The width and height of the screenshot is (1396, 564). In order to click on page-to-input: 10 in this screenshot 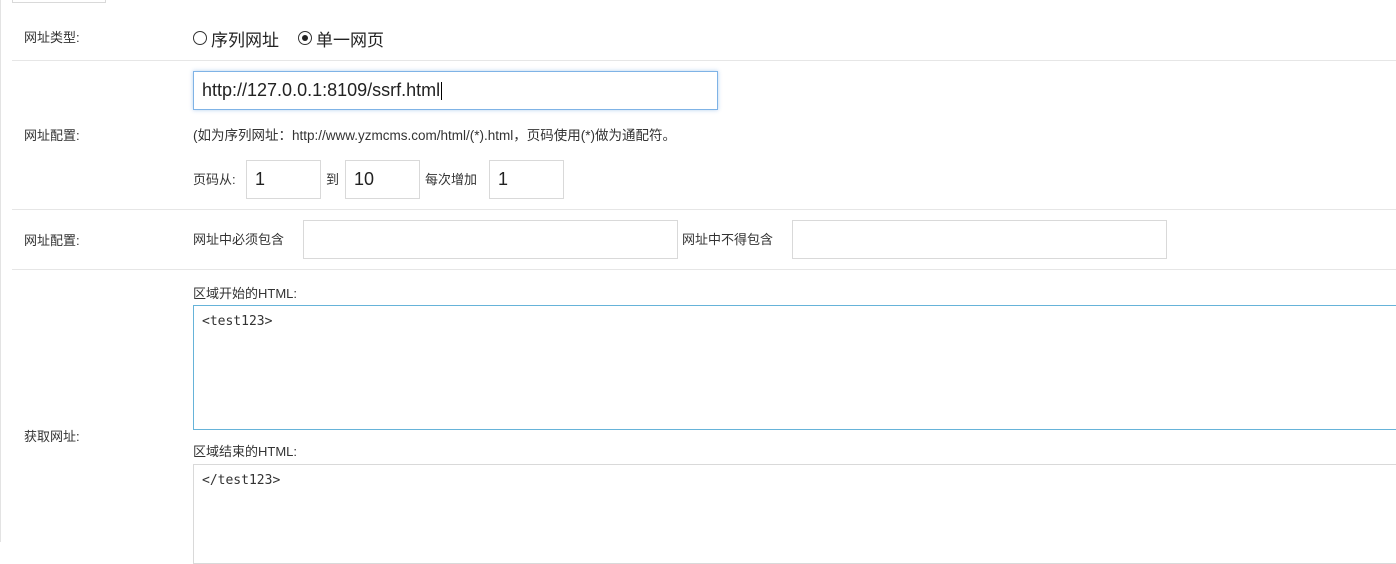, I will do `click(382, 179)`.